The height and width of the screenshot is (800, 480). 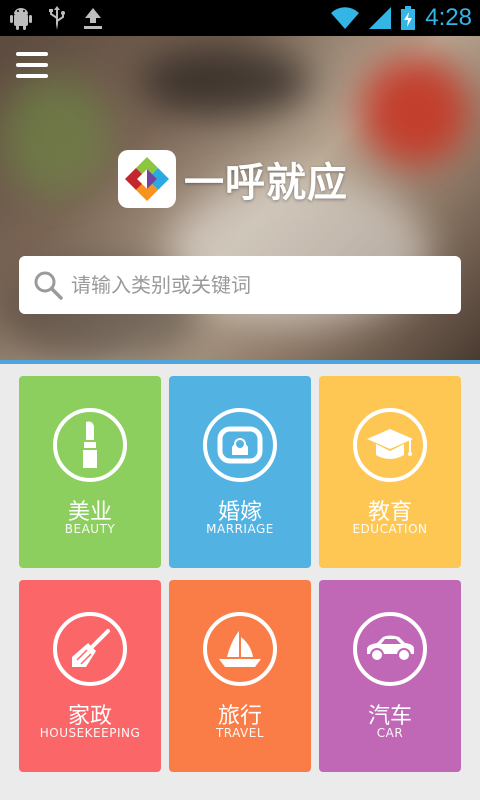 I want to click on signal-icon, so click(x=380, y=18).